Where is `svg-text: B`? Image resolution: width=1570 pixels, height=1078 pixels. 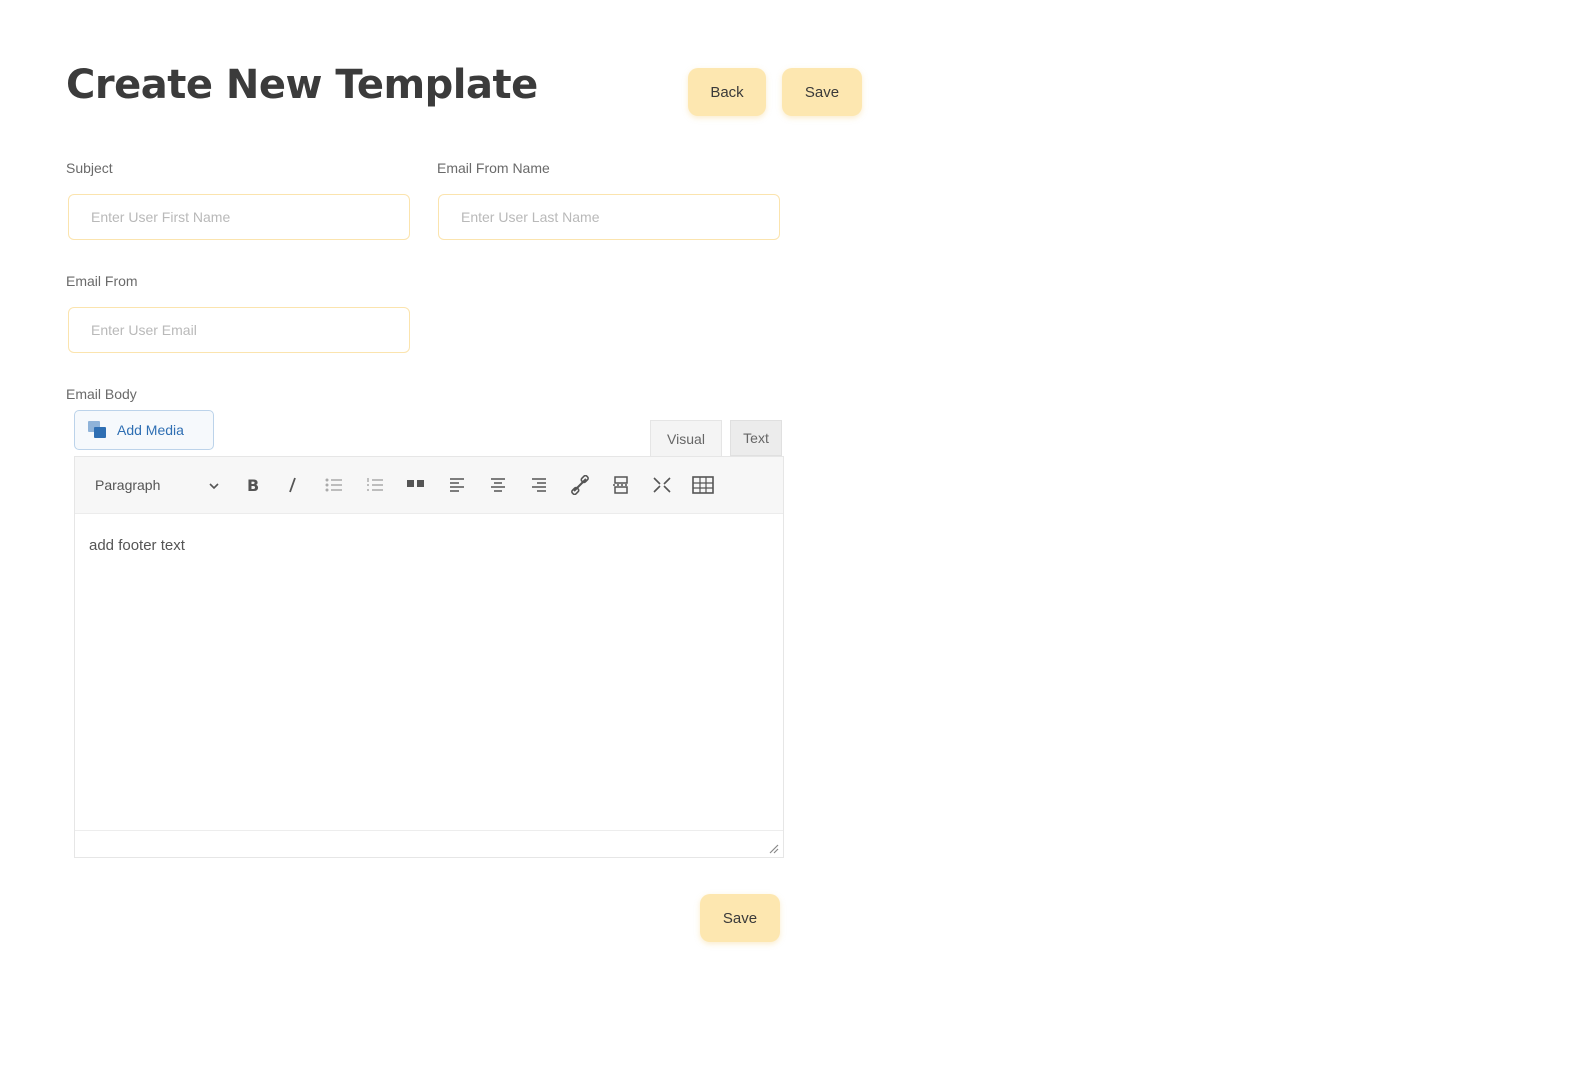
svg-text: B is located at coordinates (253, 485).